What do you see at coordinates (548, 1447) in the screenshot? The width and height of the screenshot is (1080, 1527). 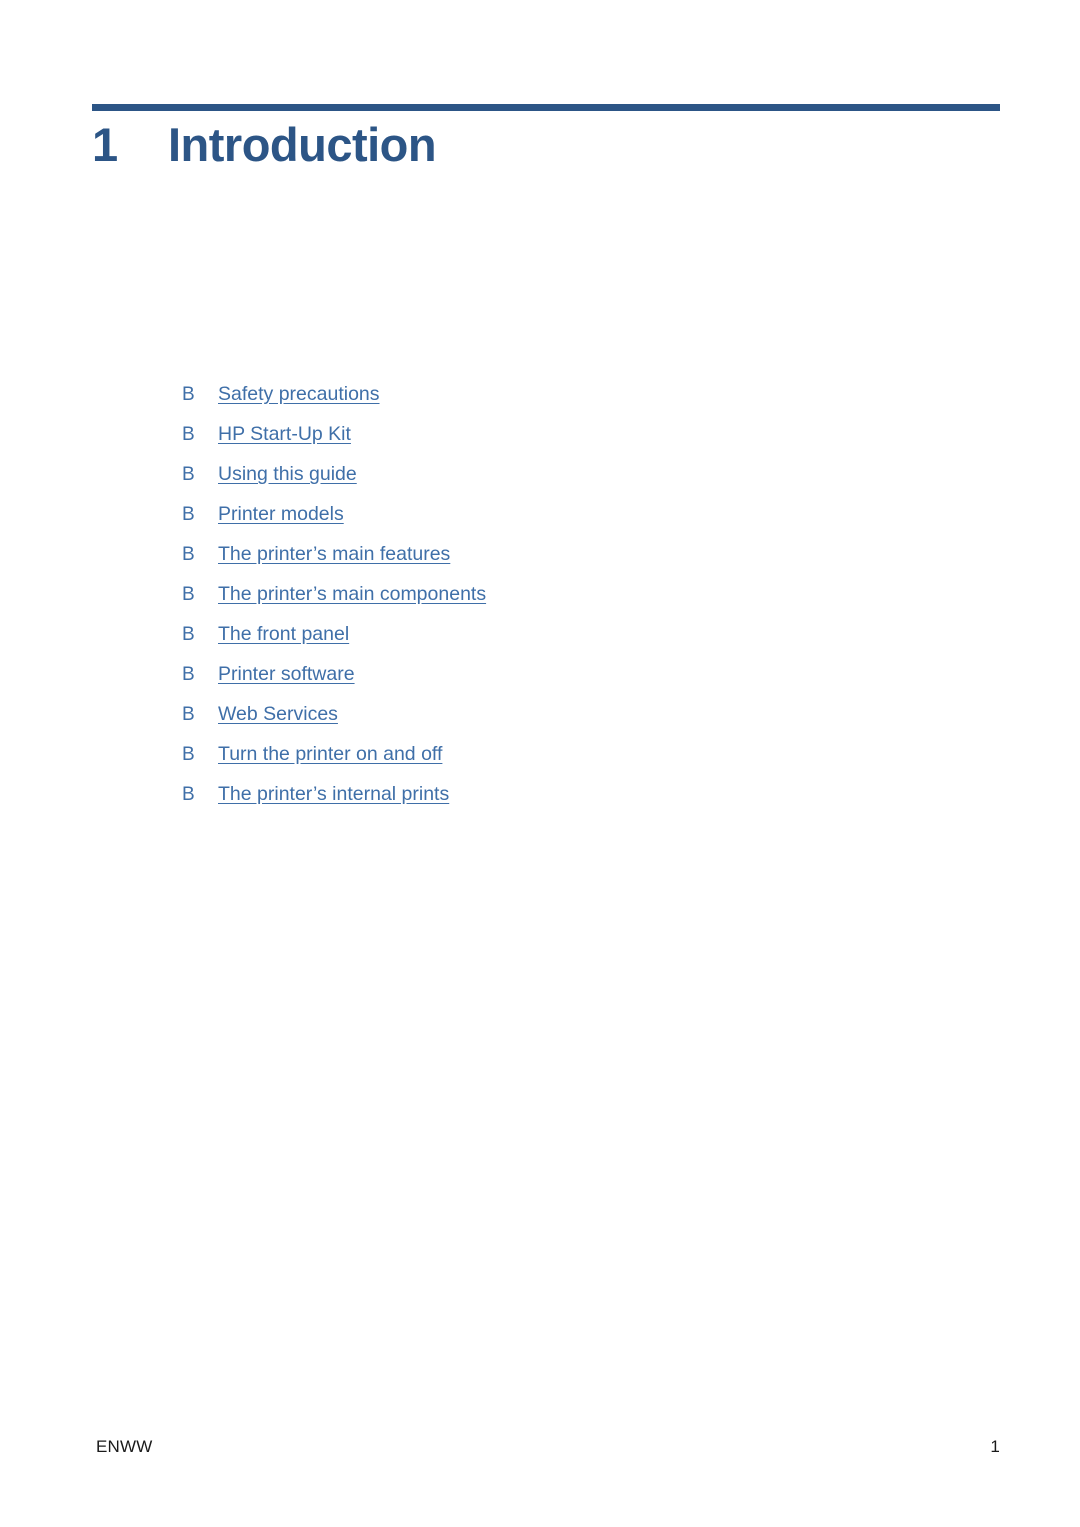 I see `page-footer: ENWW 1` at bounding box center [548, 1447].